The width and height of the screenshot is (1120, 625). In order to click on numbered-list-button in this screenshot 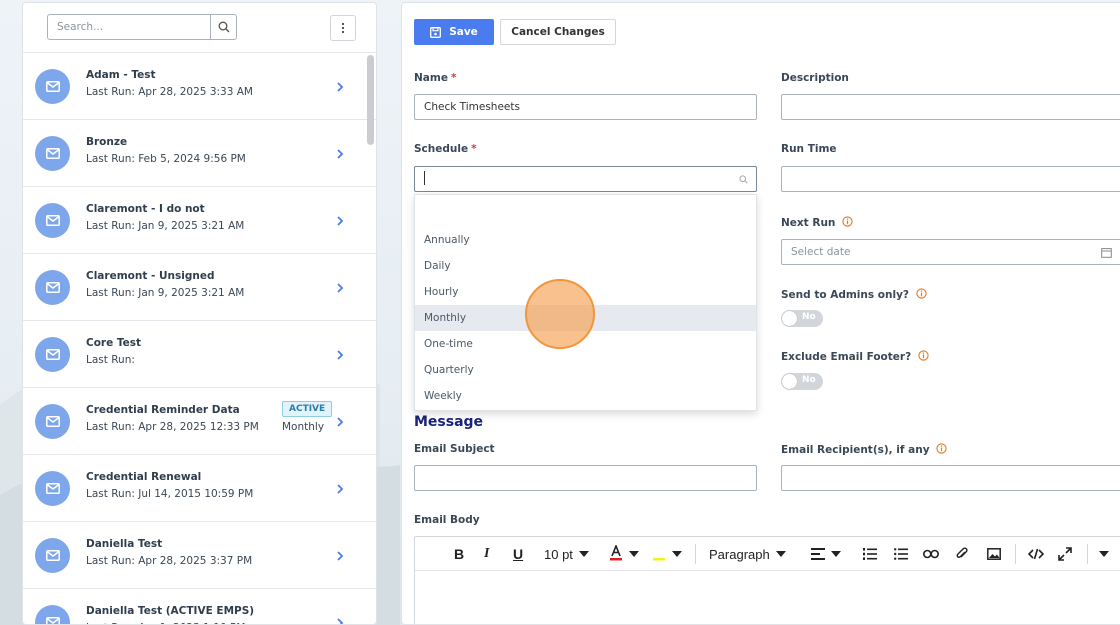, I will do `click(870, 554)`.